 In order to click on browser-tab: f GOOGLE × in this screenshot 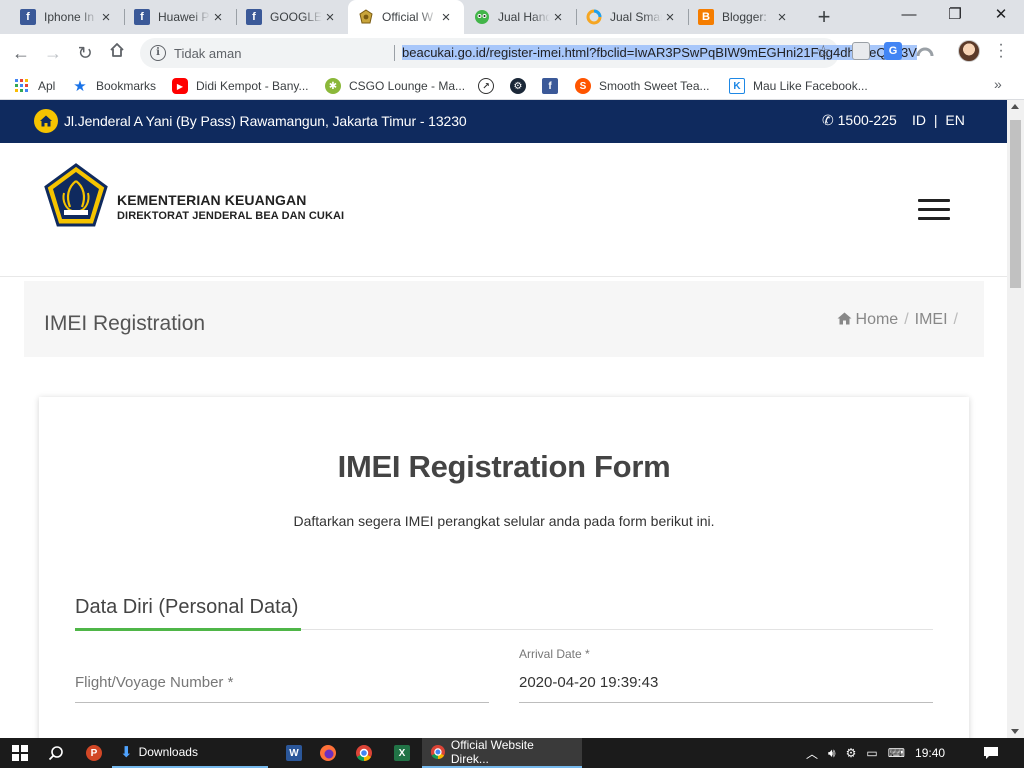, I will do `click(292, 17)`.